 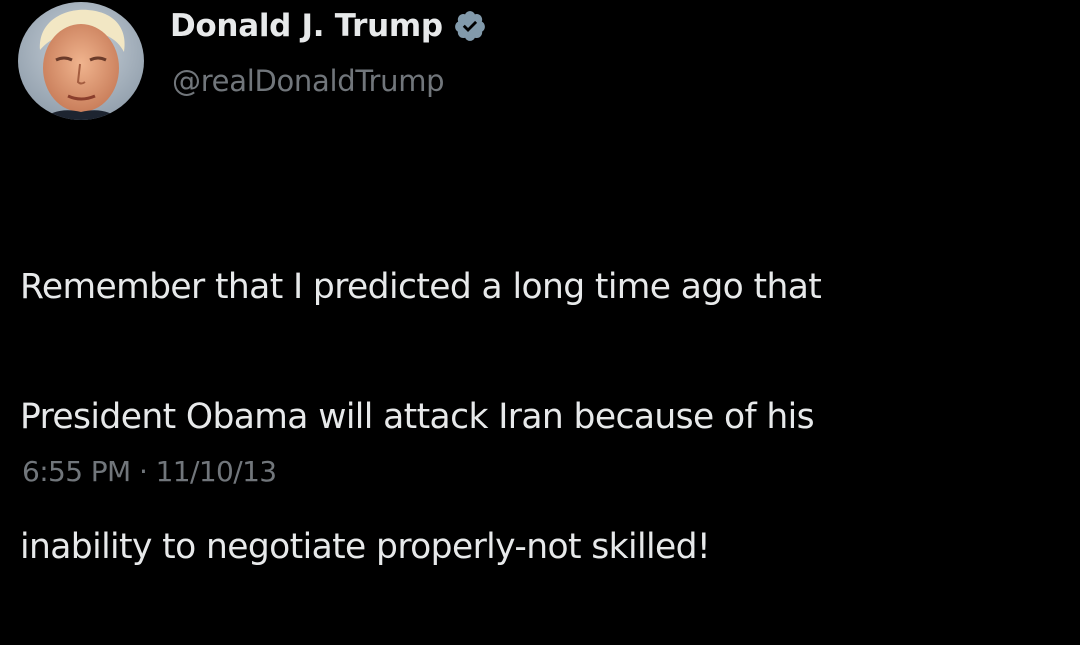 I want to click on avatar, so click(x=81, y=61).